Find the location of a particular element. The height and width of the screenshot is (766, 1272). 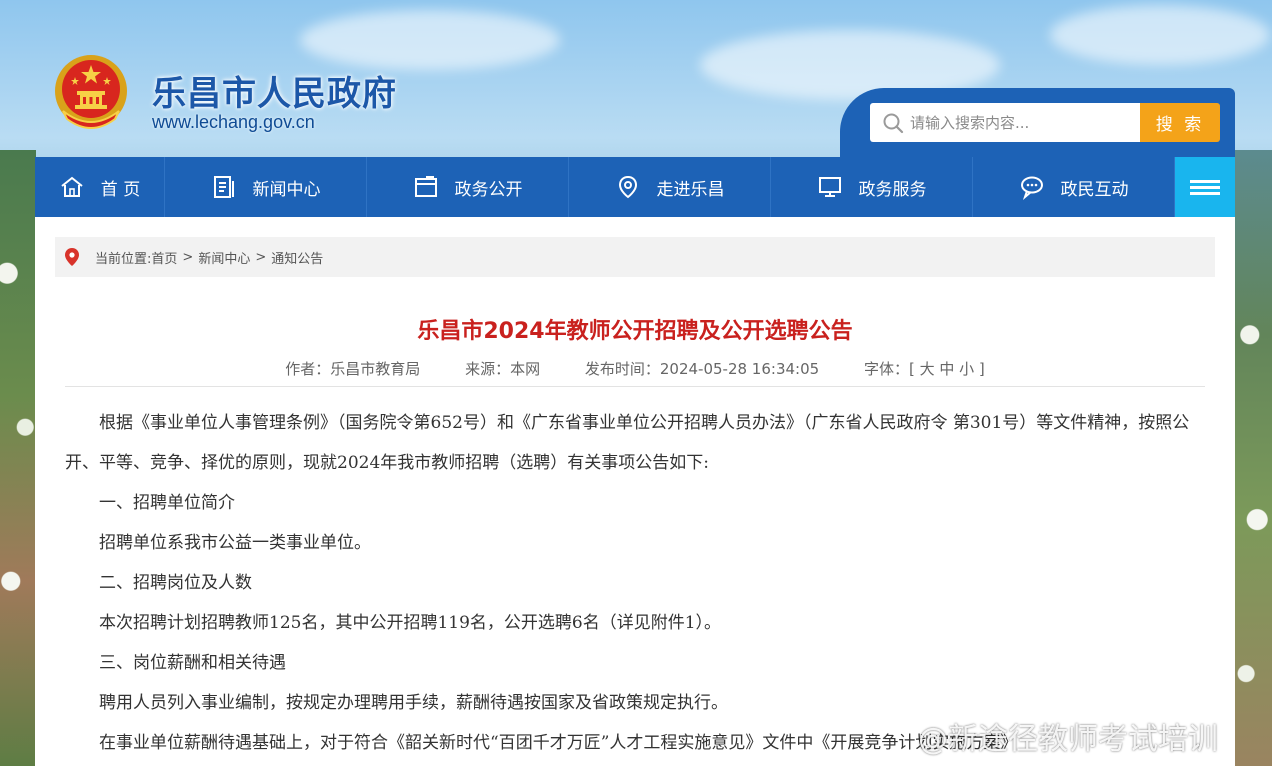

nav-item-gov-services: 政务服务 is located at coordinates (872, 187).